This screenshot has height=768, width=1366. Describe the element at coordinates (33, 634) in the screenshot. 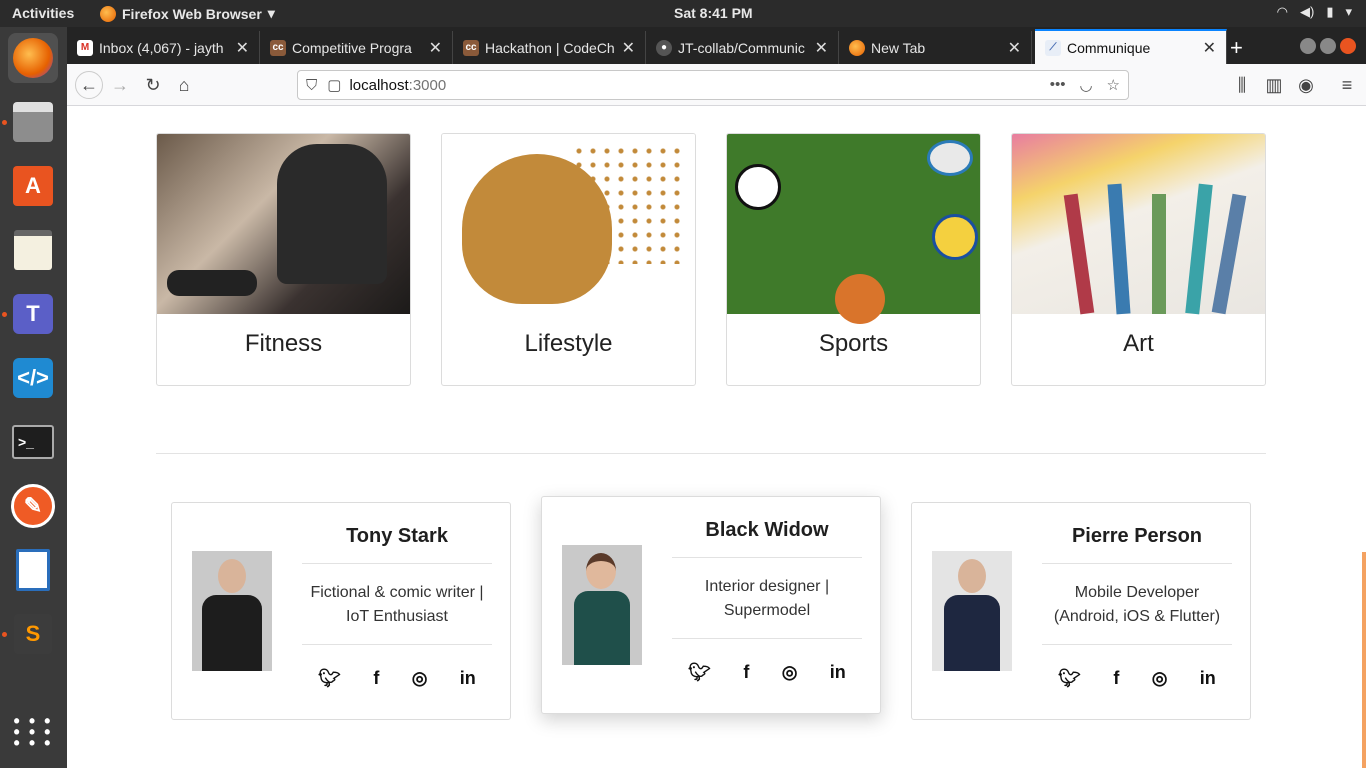

I see `dock-sublime: S` at that location.